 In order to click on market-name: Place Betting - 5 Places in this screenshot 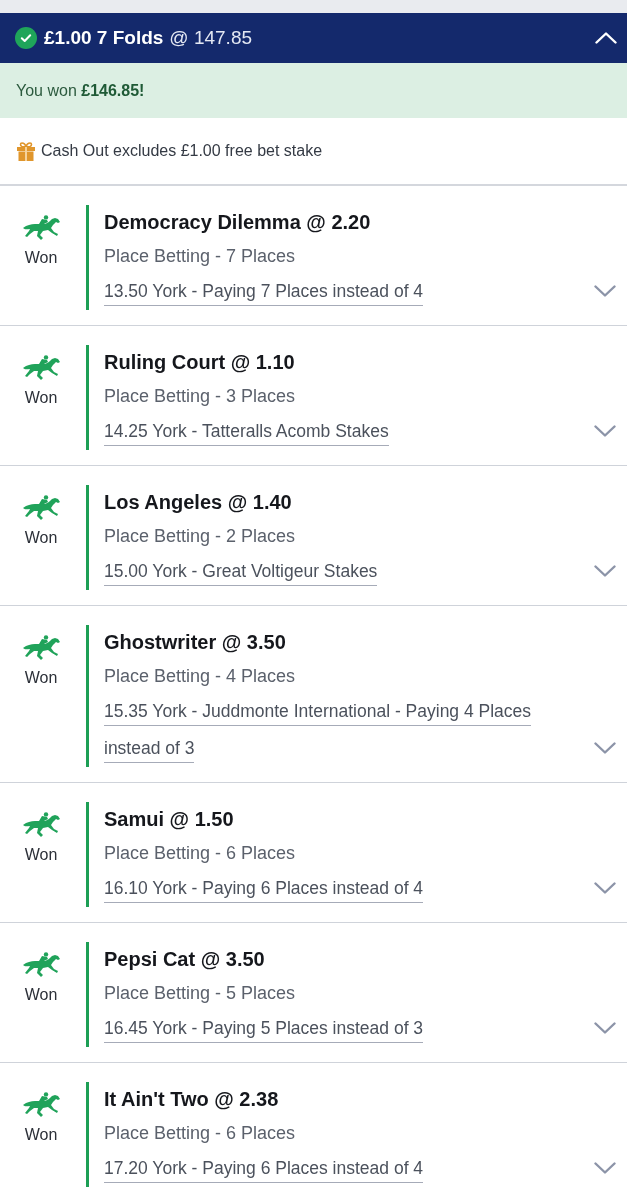, I will do `click(200, 993)`.